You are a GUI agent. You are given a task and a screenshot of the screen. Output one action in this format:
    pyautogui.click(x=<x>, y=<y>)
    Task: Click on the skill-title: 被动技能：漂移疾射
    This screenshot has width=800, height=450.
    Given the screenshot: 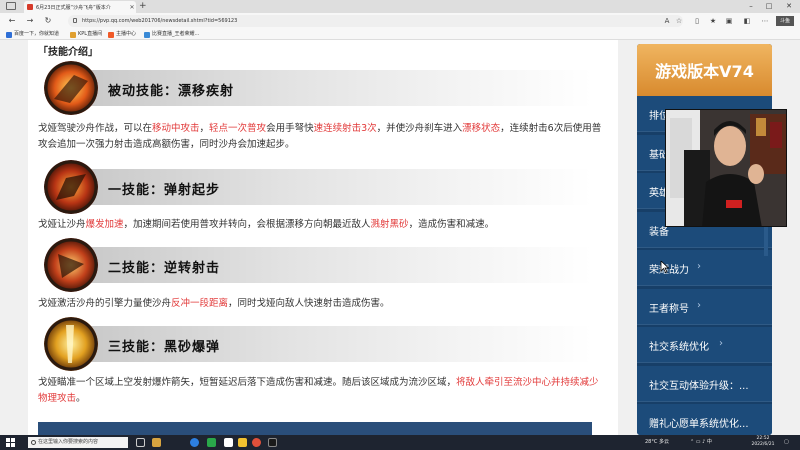 What is the action you would take?
    pyautogui.click(x=171, y=91)
    